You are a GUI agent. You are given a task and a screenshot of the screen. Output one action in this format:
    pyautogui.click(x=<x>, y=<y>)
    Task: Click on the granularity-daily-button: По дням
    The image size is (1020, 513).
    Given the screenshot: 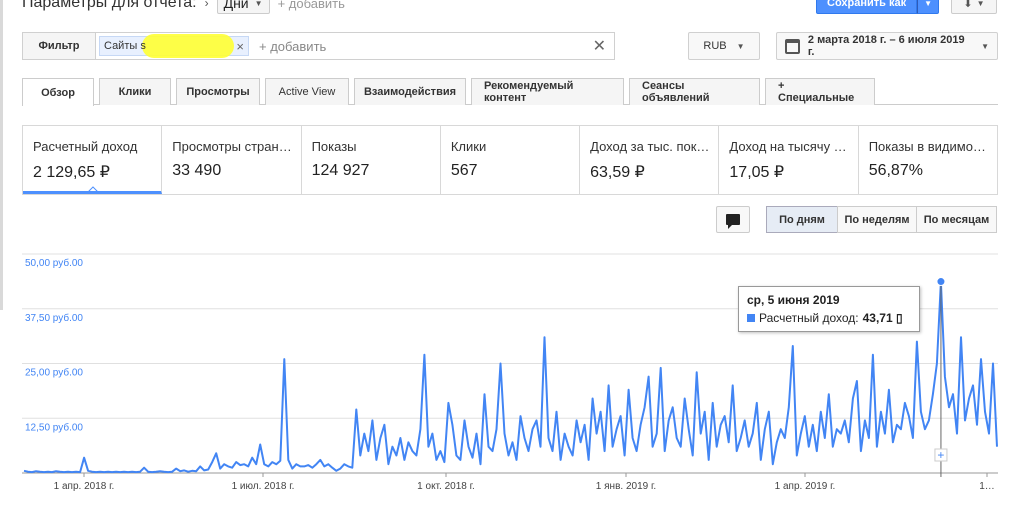 What is the action you would take?
    pyautogui.click(x=802, y=219)
    